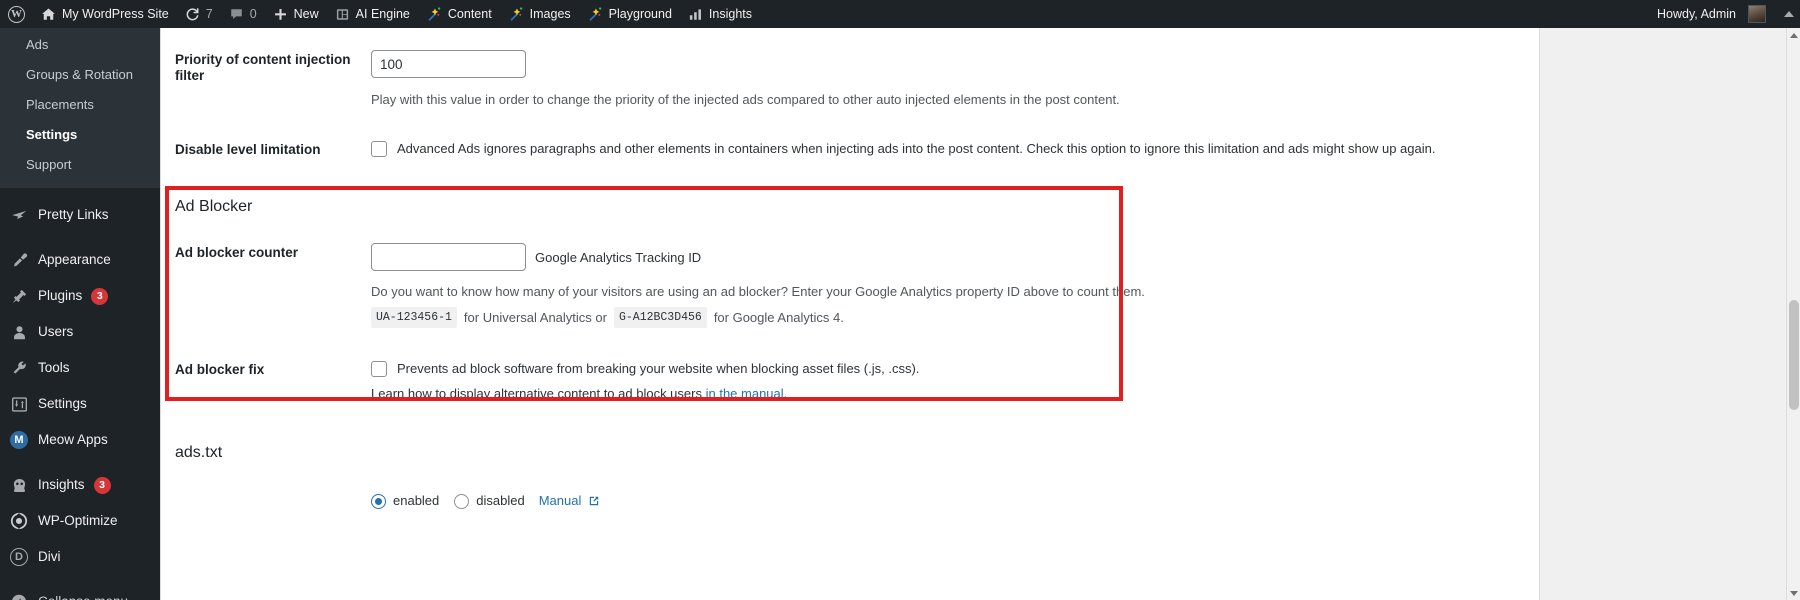 Image resolution: width=1800 pixels, height=600 pixels. Describe the element at coordinates (80, 557) in the screenshot. I see `sidebar-item-divi: D Divi` at that location.